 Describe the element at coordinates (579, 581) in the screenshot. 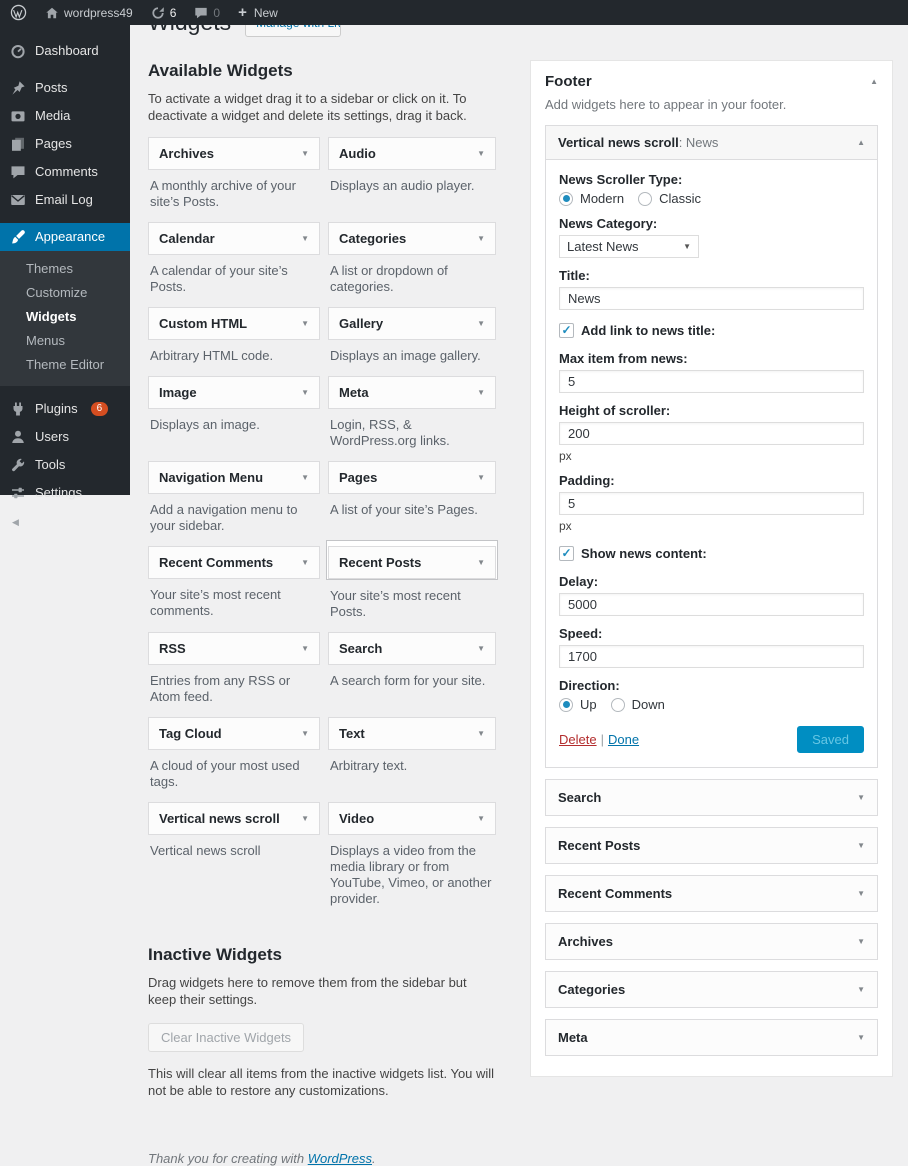

I see `delay-label: Delay:` at that location.